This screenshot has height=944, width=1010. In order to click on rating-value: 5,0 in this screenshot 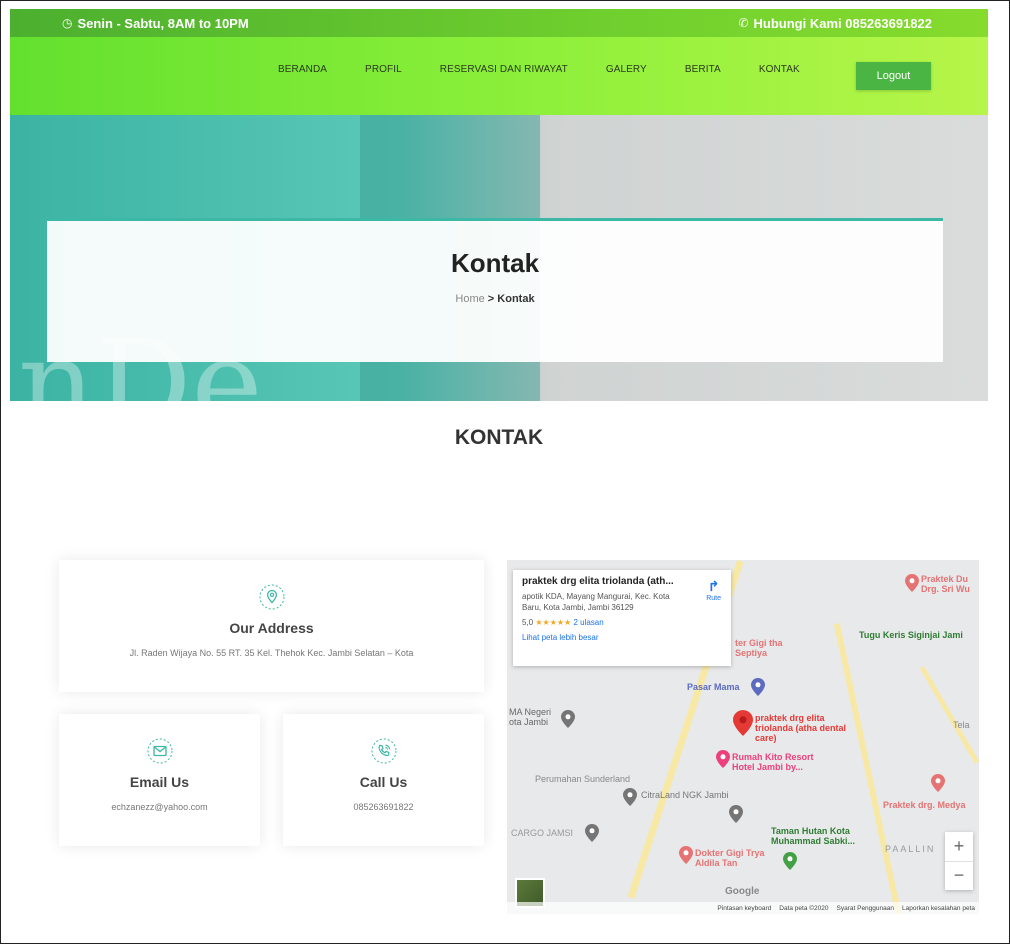, I will do `click(528, 622)`.